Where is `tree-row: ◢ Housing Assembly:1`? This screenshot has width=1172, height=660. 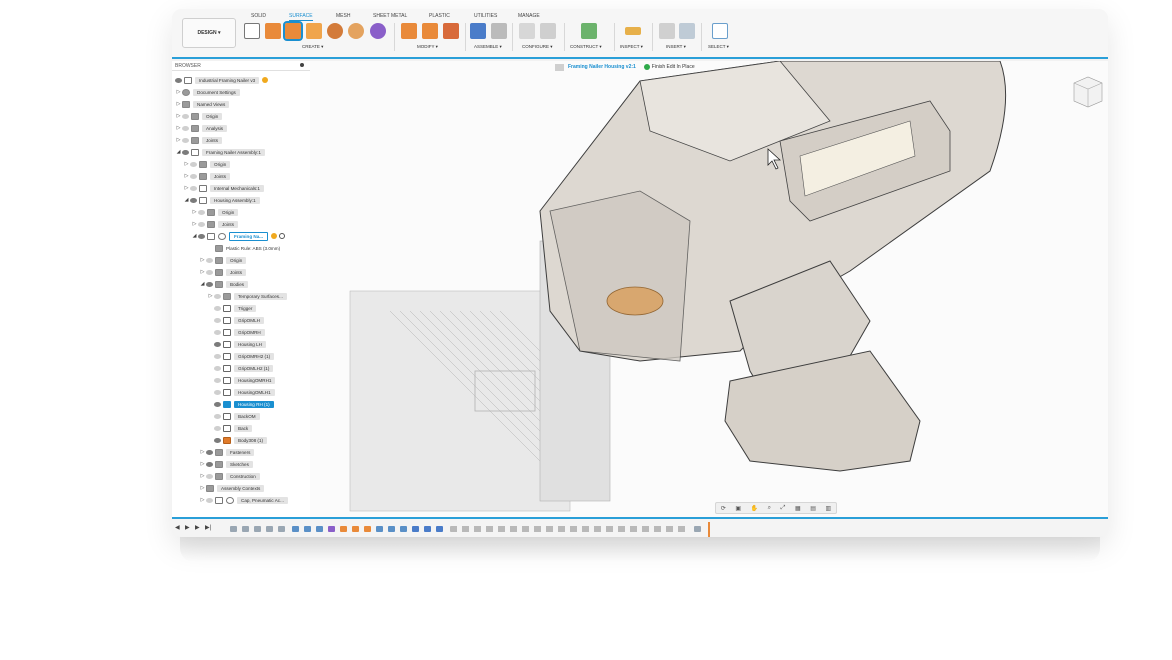
tree-row: ◢ Housing Assembly:1 is located at coordinates (221, 200).